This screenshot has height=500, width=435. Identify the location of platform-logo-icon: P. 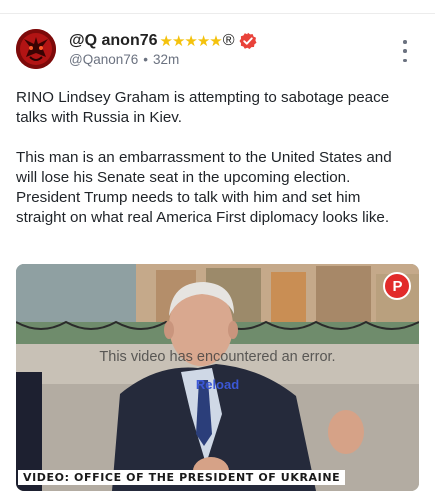
(397, 286).